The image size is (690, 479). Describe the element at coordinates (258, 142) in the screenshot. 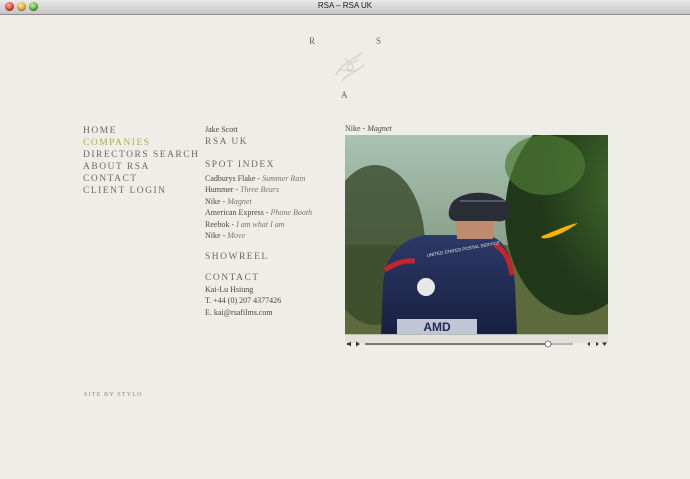

I see `company-name: RSA UK` at that location.